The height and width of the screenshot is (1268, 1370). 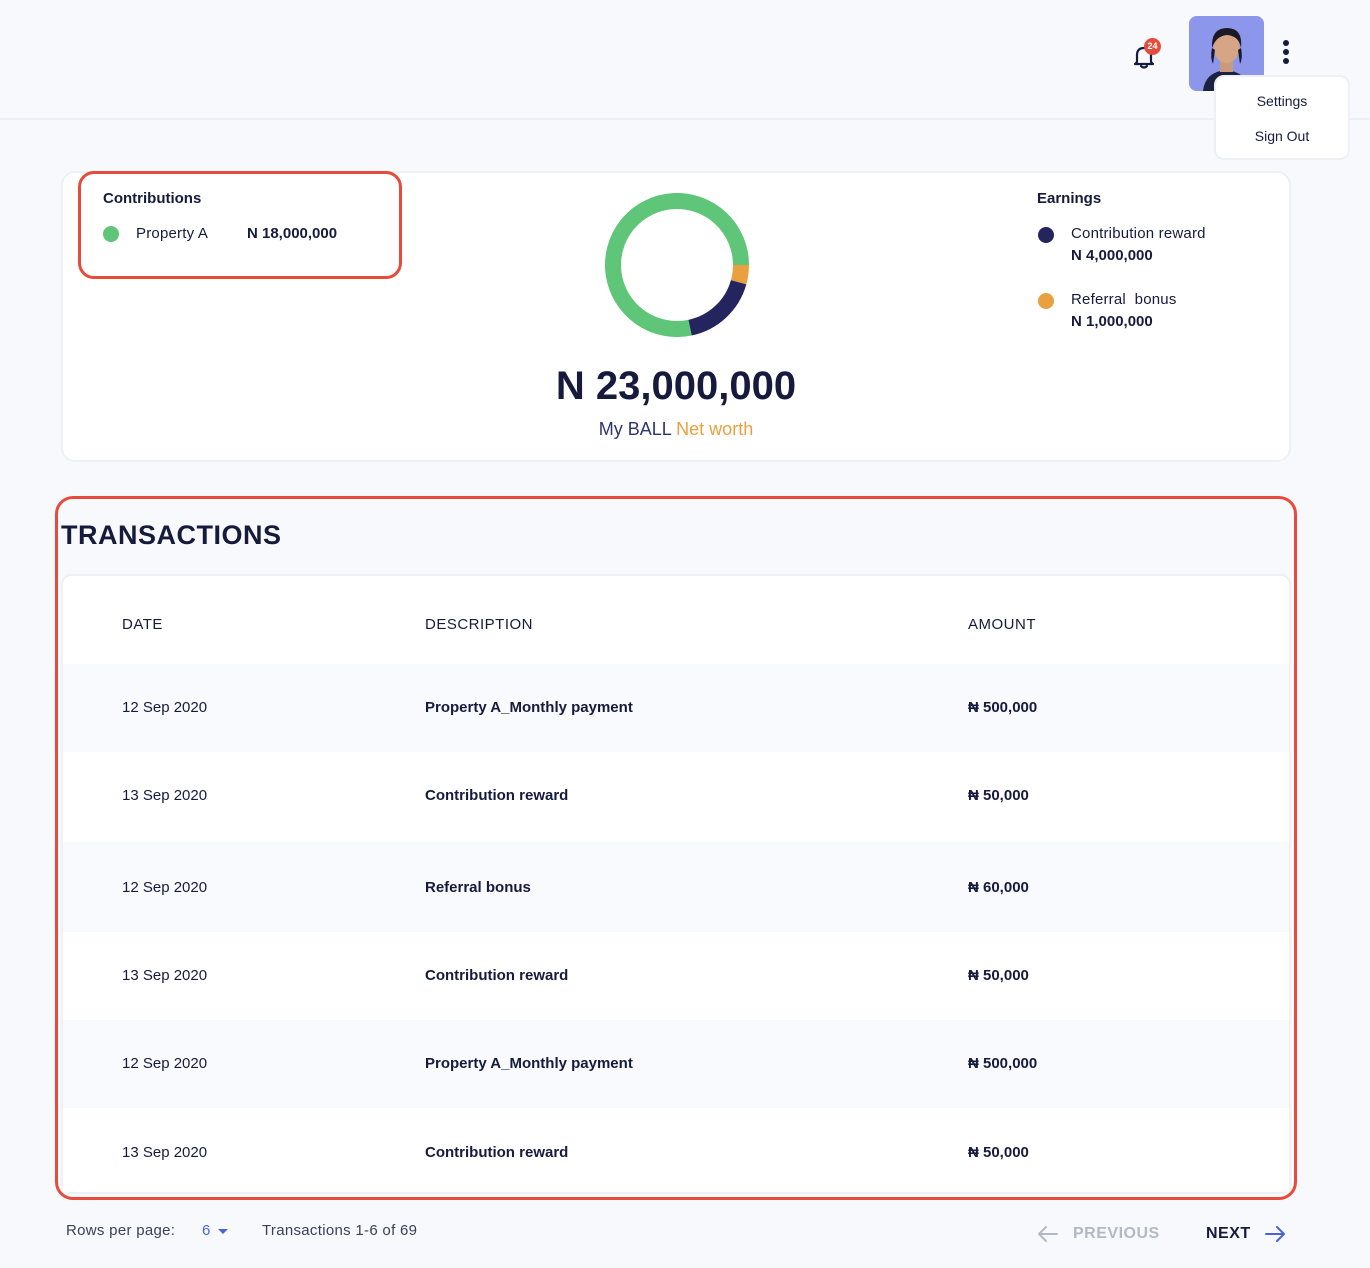 What do you see at coordinates (1069, 198) in the screenshot?
I see `earnings-heading: Earnings` at bounding box center [1069, 198].